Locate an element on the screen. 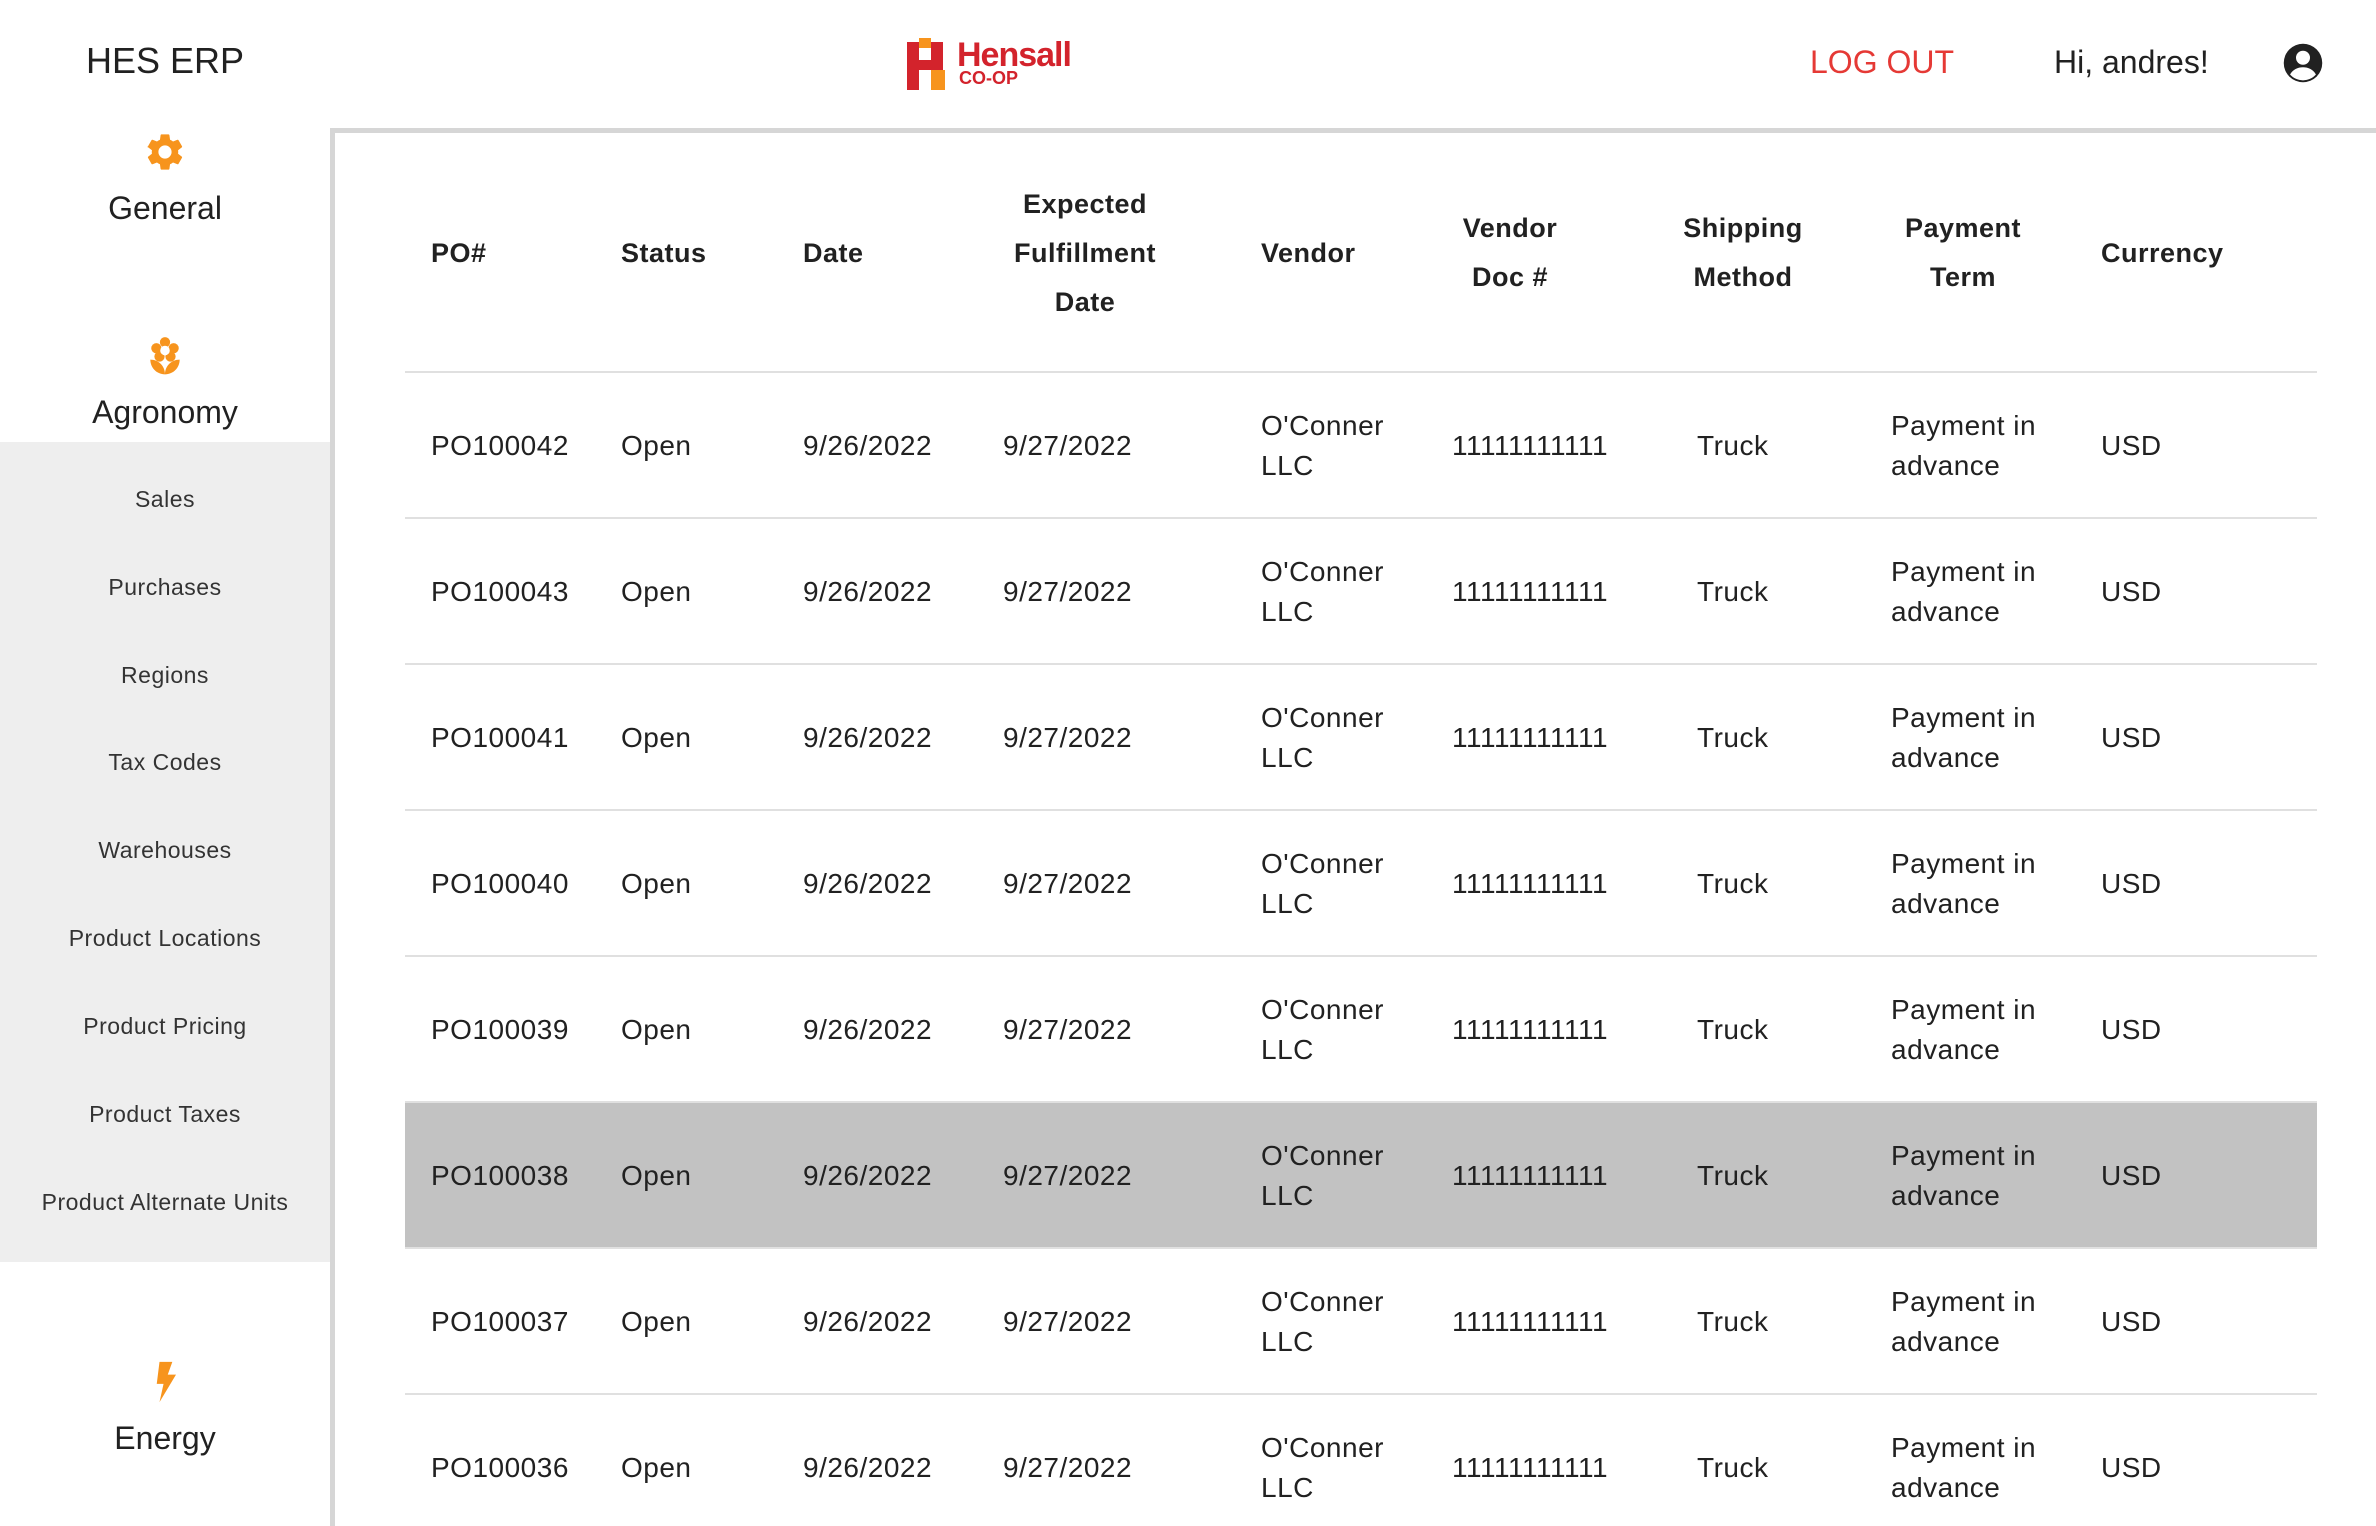  sidebar-section-agronomy: Agronomy is located at coordinates (165, 382).